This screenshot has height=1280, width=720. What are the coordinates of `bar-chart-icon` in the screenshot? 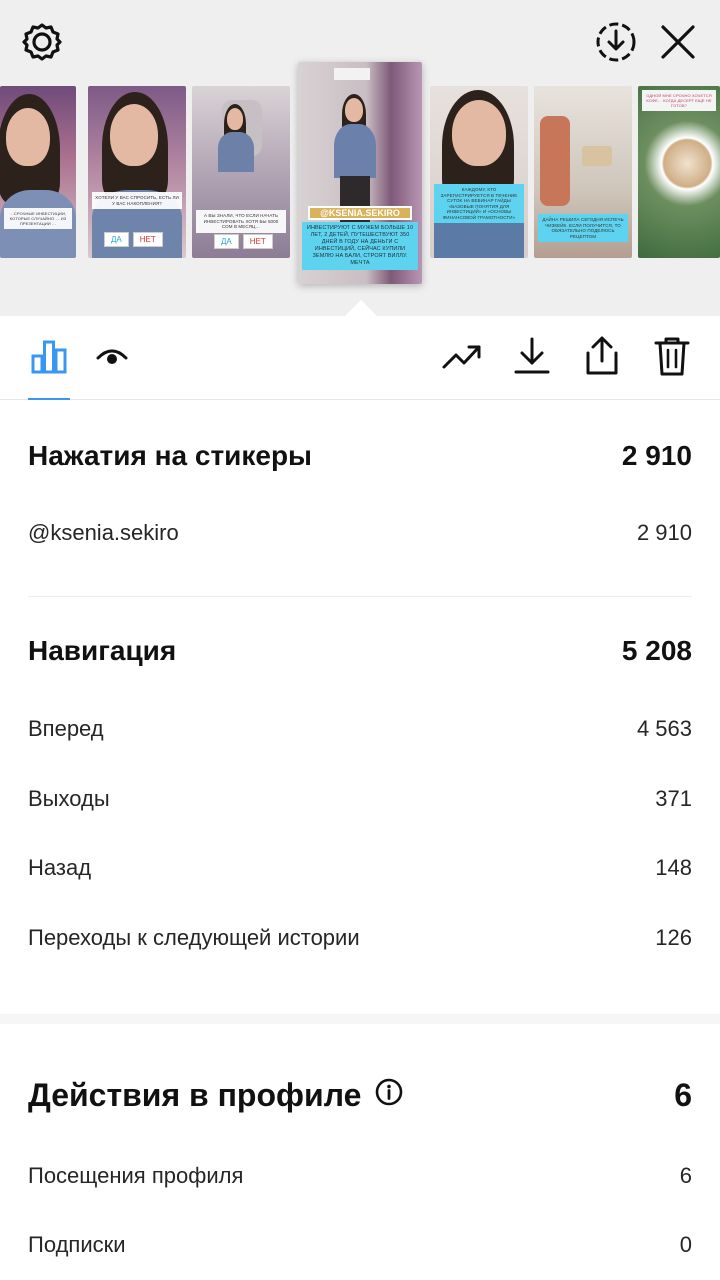 It's located at (49, 358).